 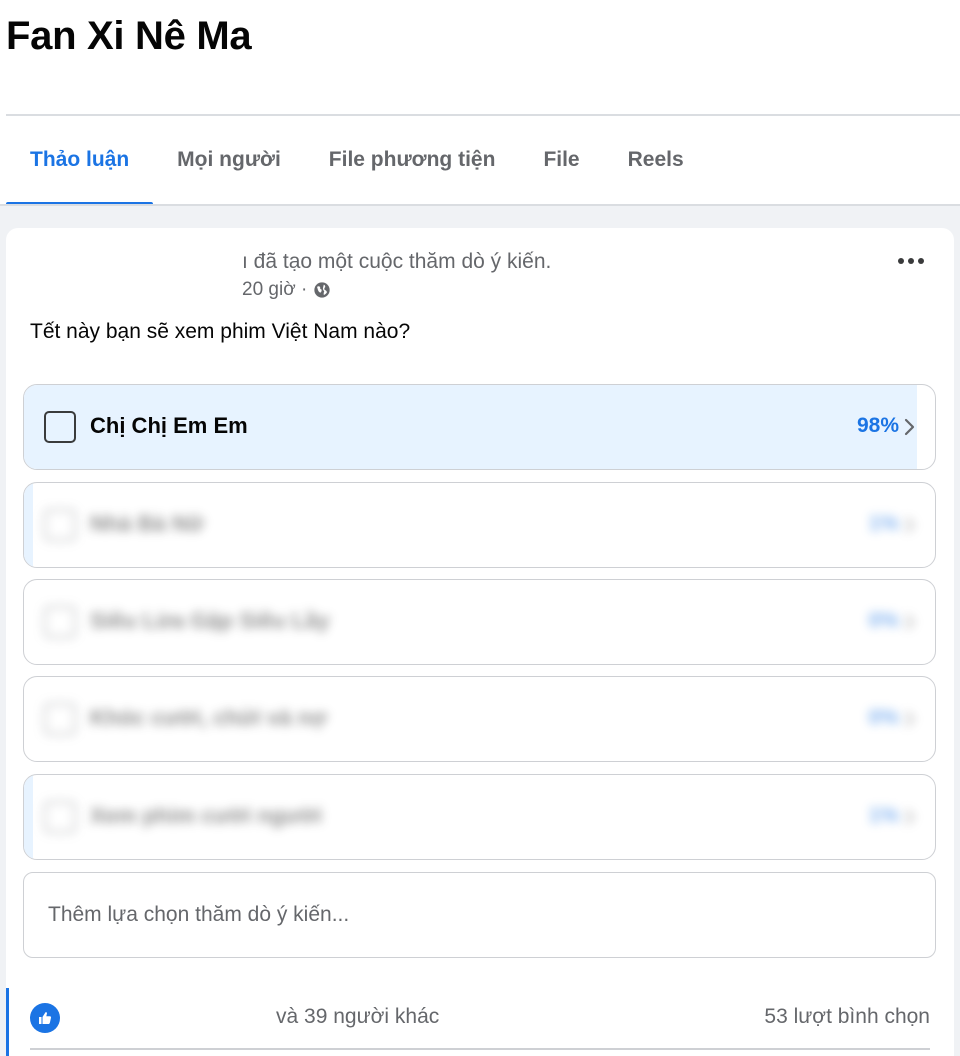 What do you see at coordinates (901, 261) in the screenshot?
I see `more-dots-icon` at bounding box center [901, 261].